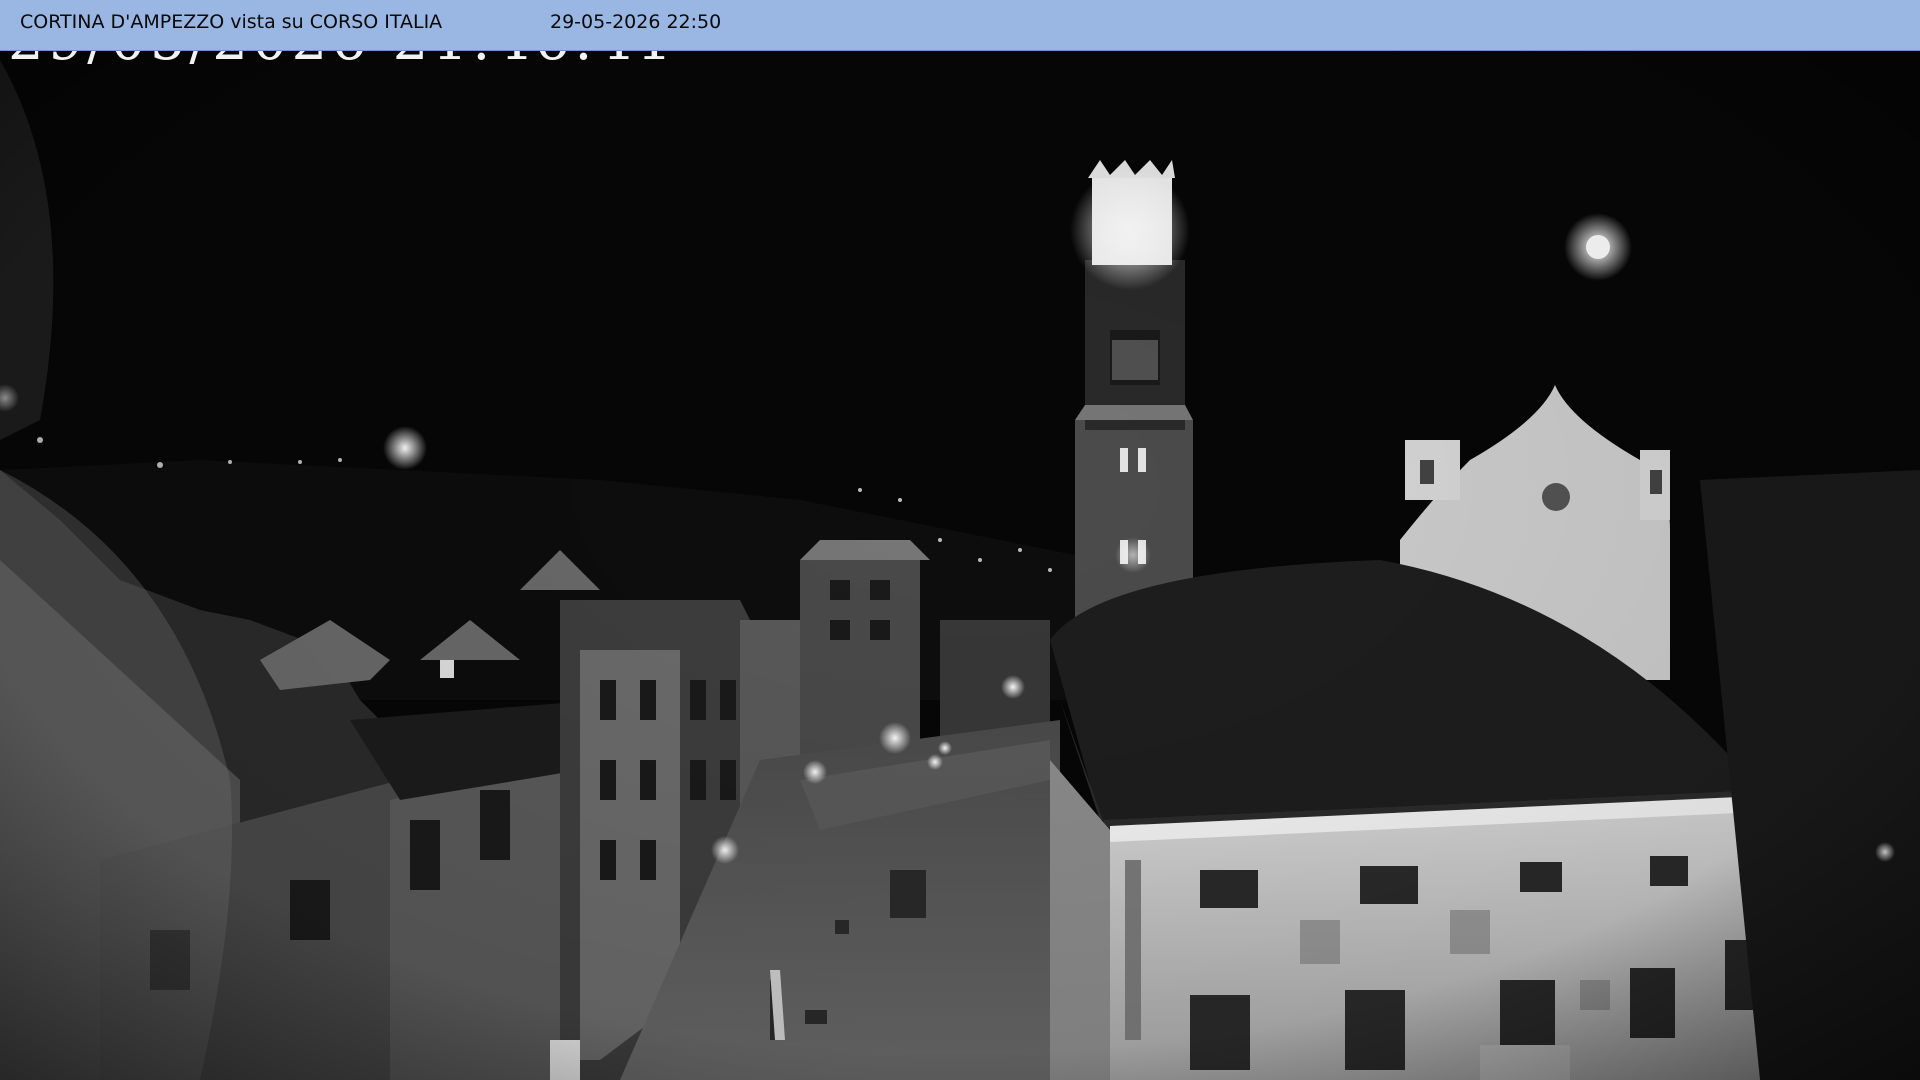 This screenshot has width=1920, height=1080. What do you see at coordinates (231, 22) in the screenshot?
I see `location-title: CORTINA D'AMPEZZO vista su CORSO ITALIA` at bounding box center [231, 22].